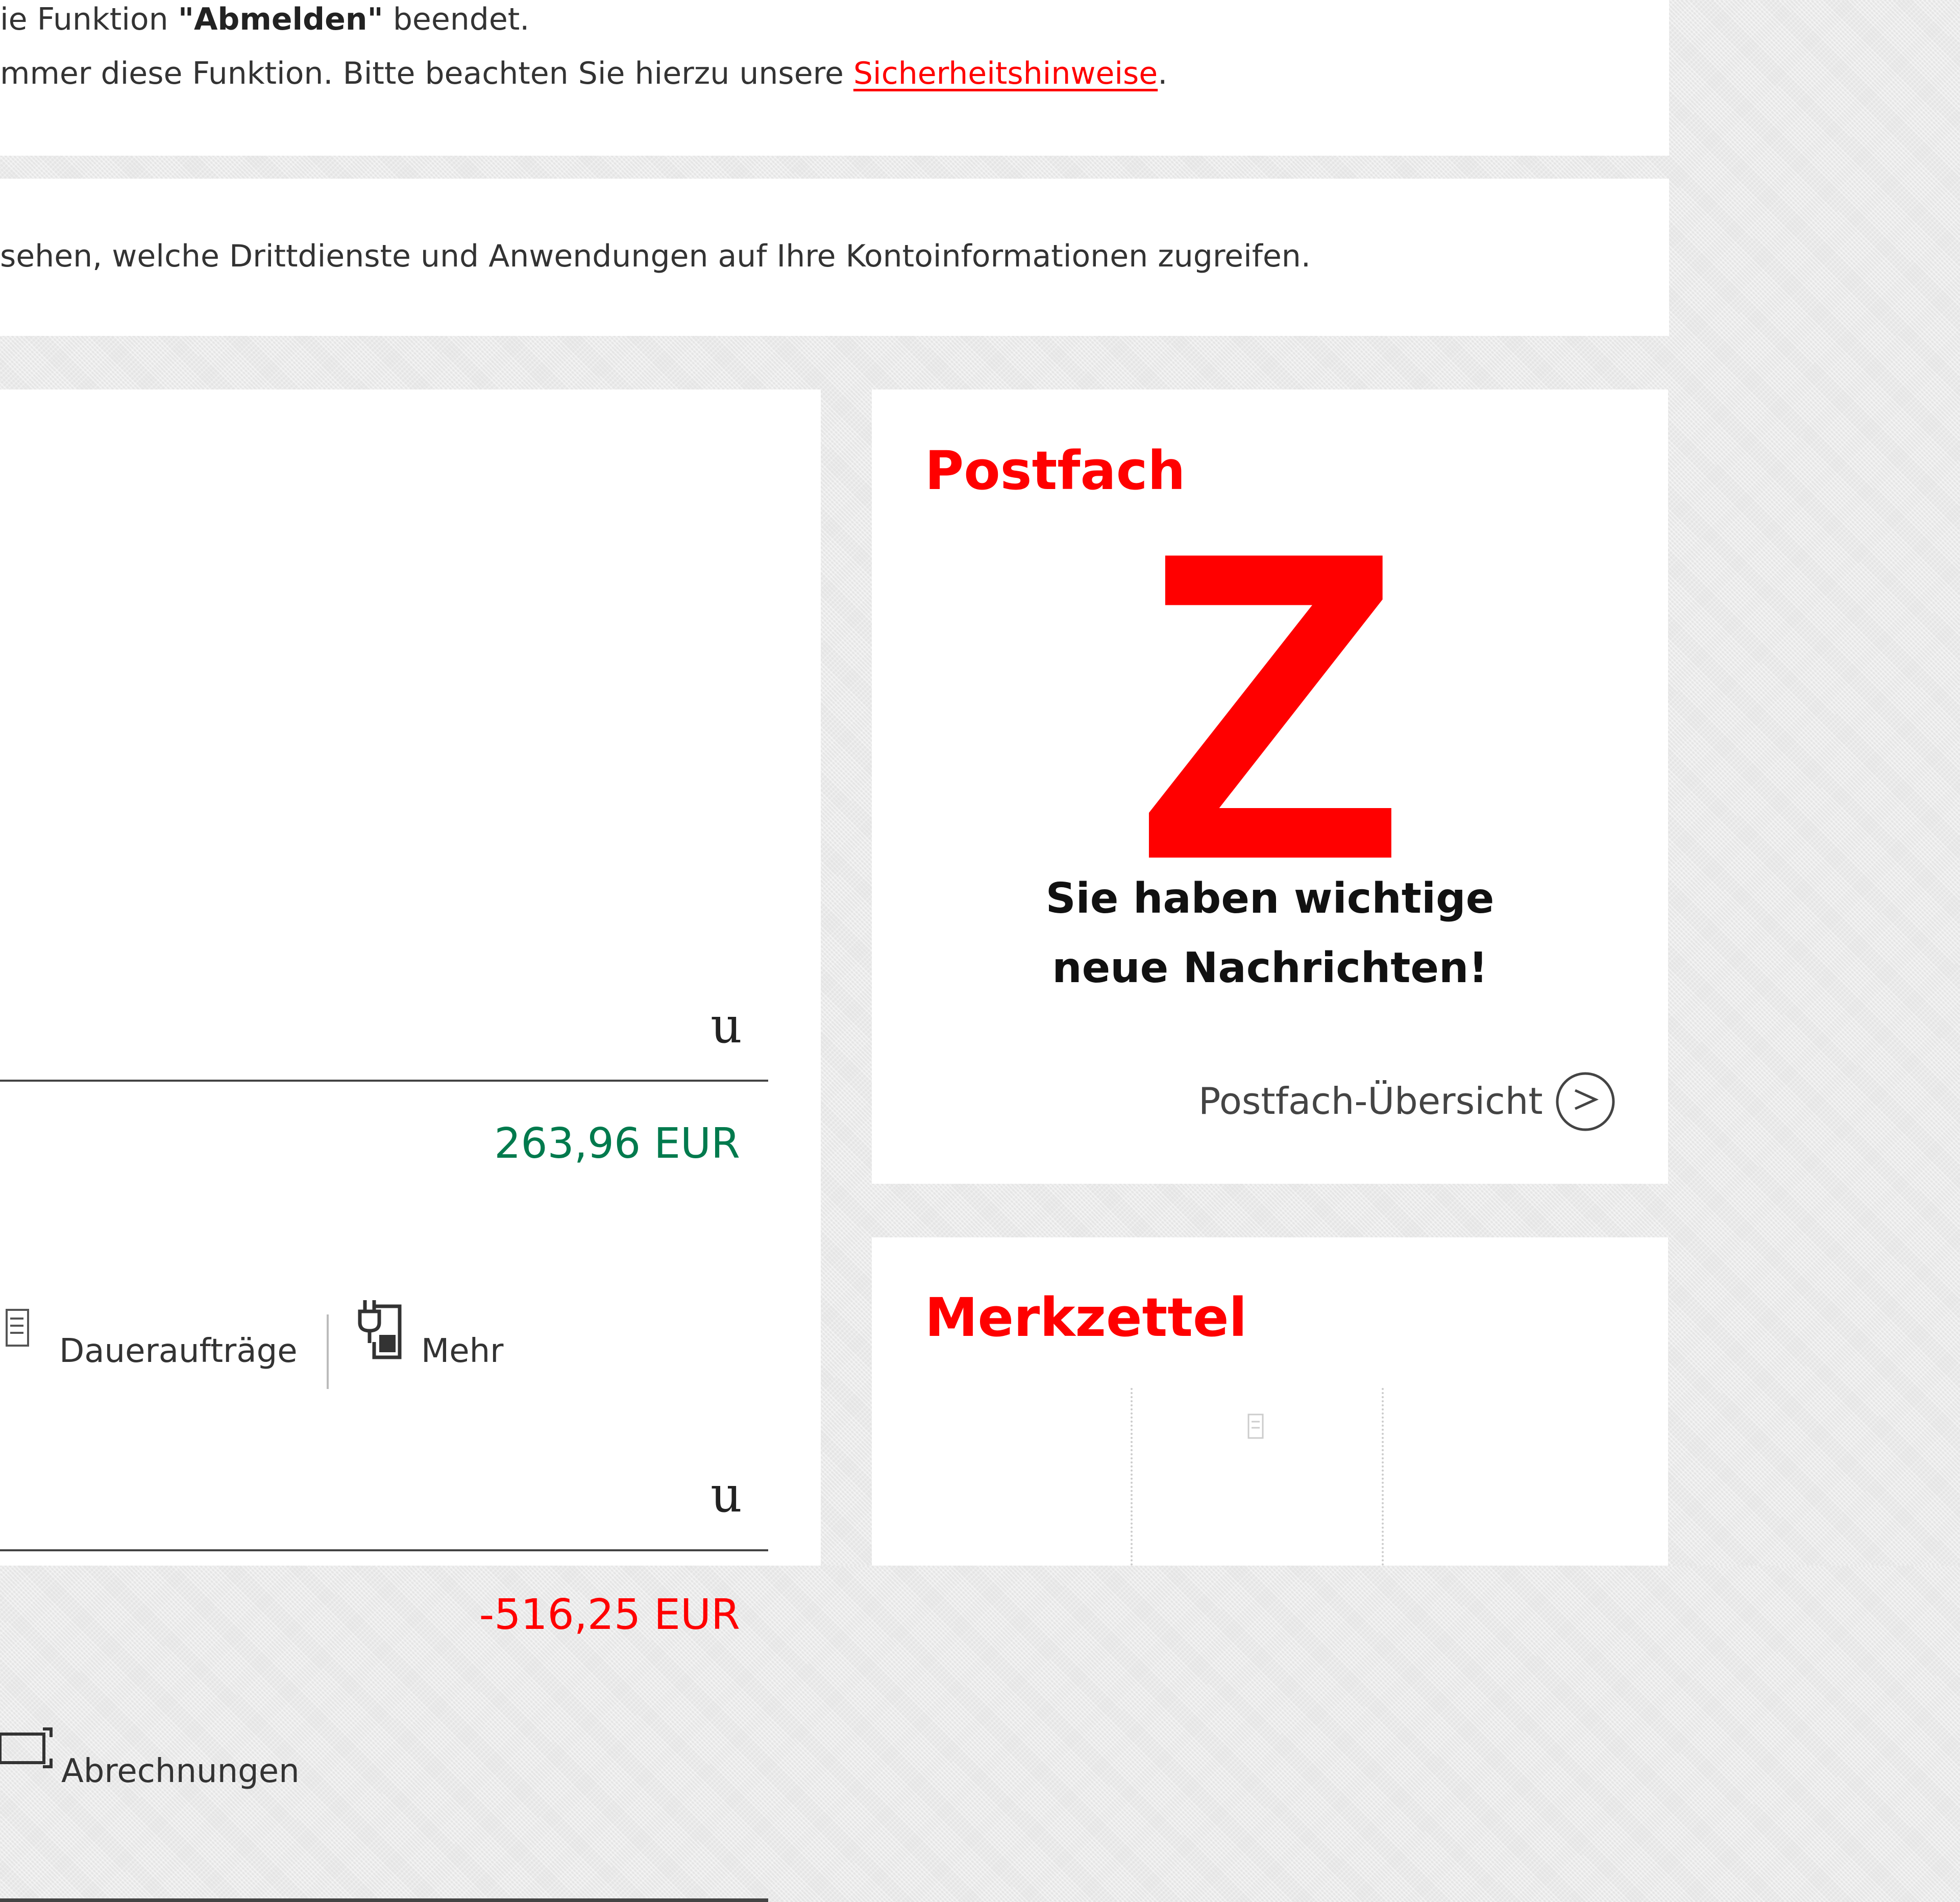 This screenshot has width=1960, height=1902. What do you see at coordinates (456, 19) in the screenshot?
I see `logout-notice-line1-suffix: beendet.` at bounding box center [456, 19].